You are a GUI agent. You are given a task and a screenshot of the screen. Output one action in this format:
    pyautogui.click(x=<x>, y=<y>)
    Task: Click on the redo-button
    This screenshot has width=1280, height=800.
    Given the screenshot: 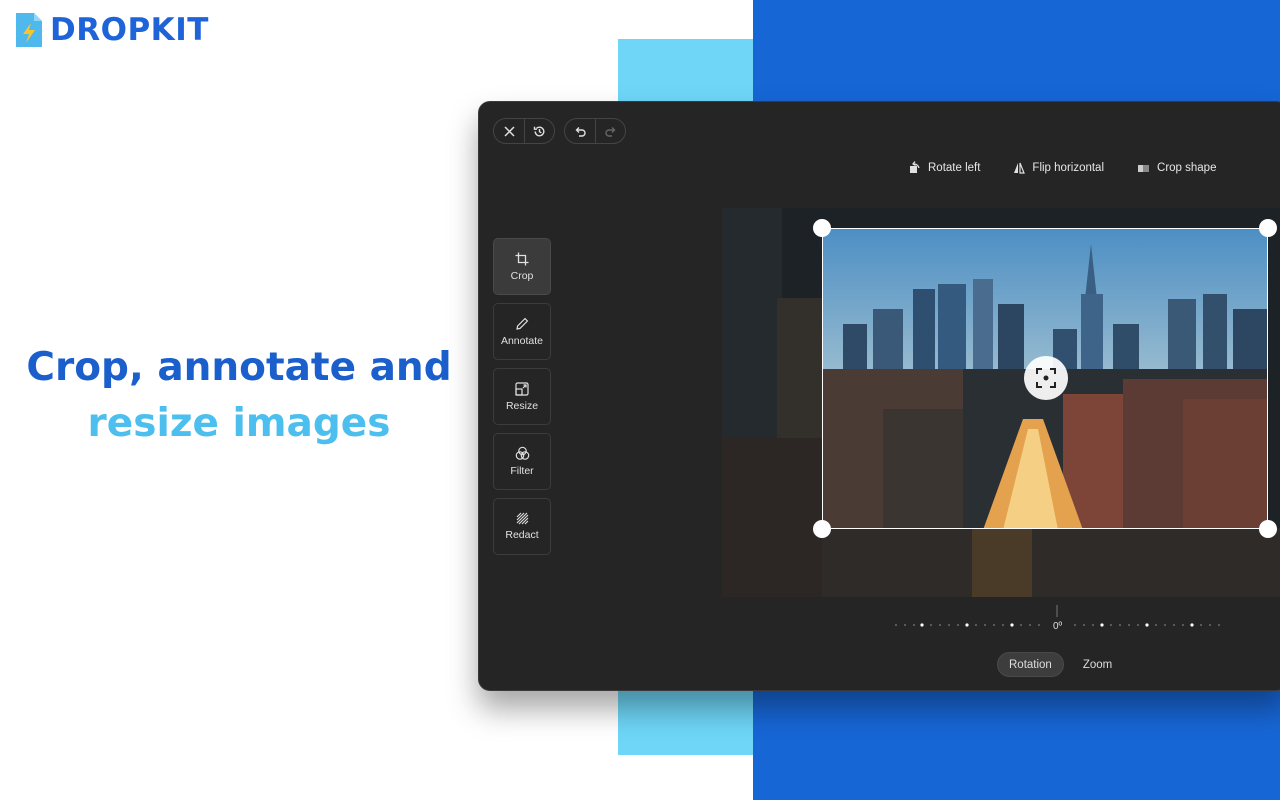 What is the action you would take?
    pyautogui.click(x=610, y=131)
    